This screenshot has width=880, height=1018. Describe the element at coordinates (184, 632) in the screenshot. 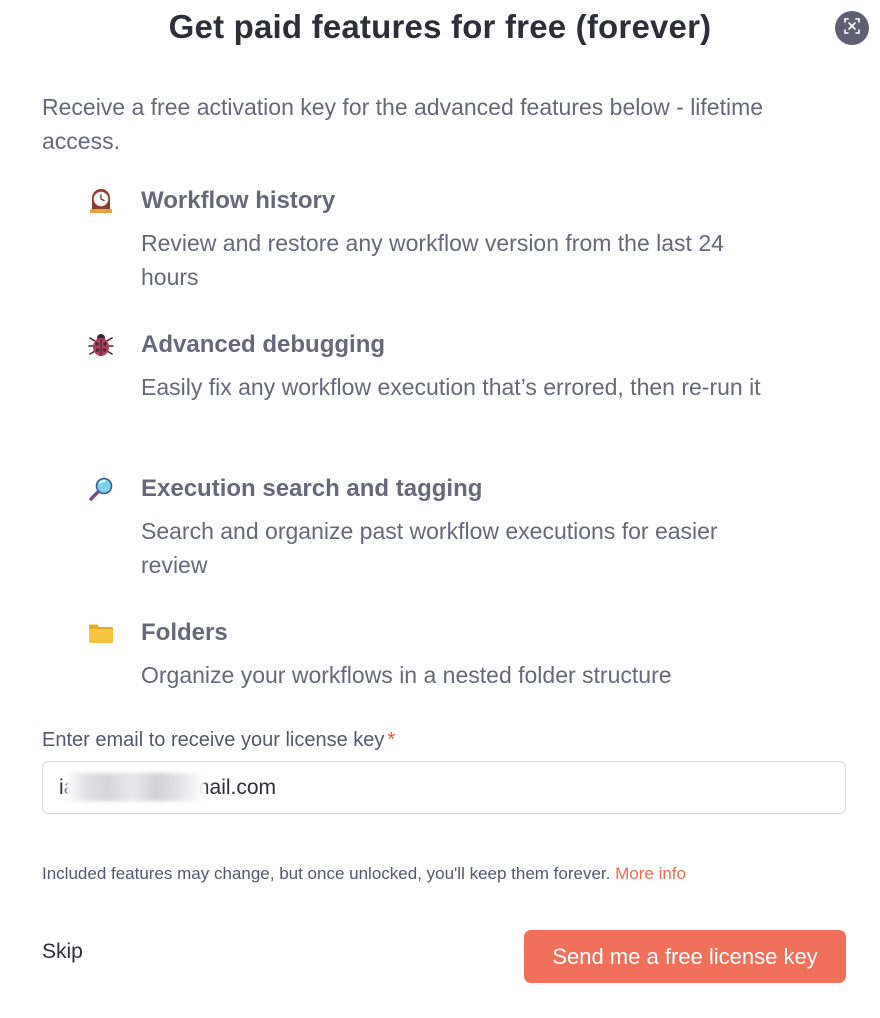

I see `feature-title: Folders` at that location.